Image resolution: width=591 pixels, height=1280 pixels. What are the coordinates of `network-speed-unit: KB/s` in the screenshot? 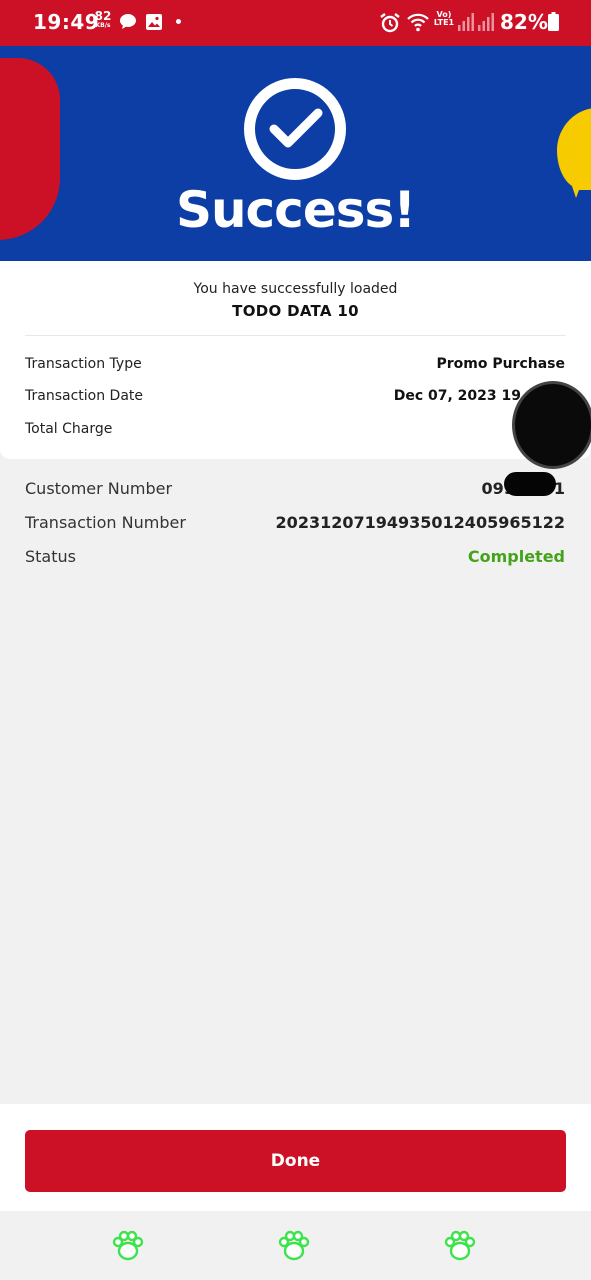 It's located at (103, 25).